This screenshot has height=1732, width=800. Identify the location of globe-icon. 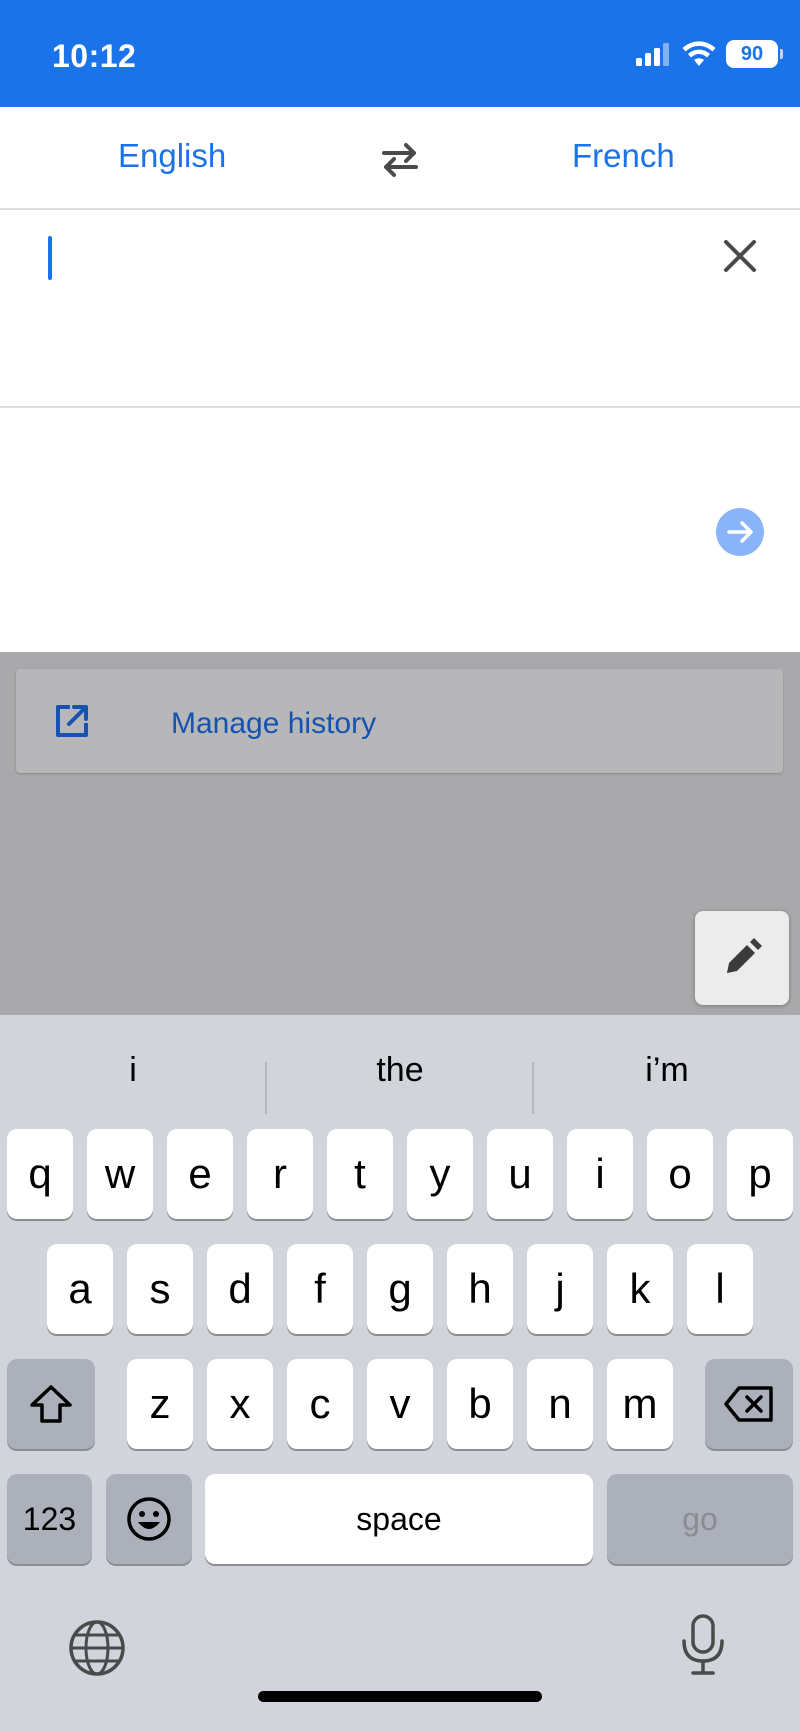
(97, 1648).